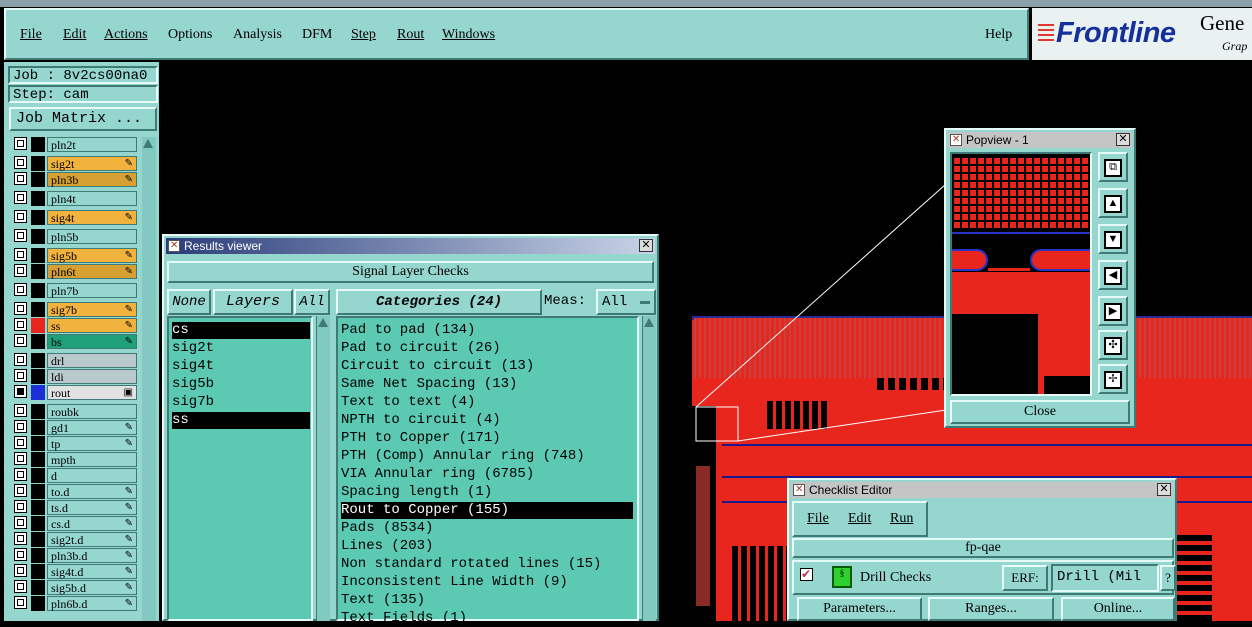 Image resolution: width=1252 pixels, height=627 pixels. I want to click on popview-close-button: Close, so click(1040, 412).